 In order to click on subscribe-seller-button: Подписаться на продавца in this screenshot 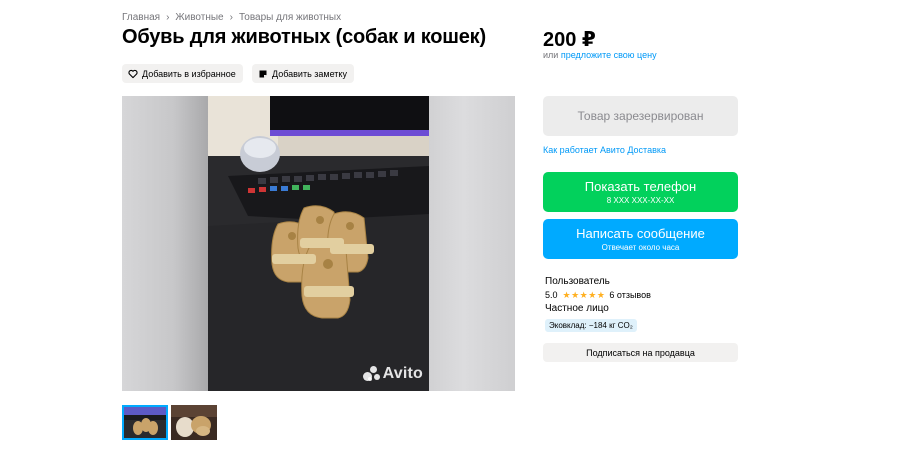, I will do `click(640, 352)`.